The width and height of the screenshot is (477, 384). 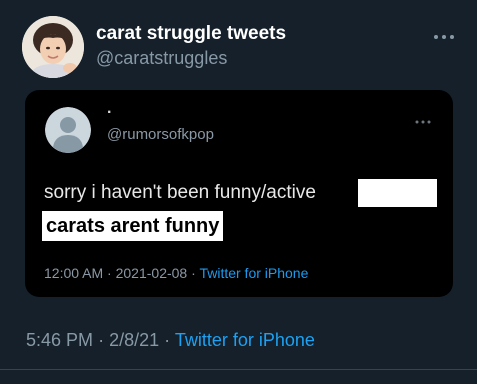 I want to click on quoted-author-handle: @rumorsofkpop, so click(x=160, y=134).